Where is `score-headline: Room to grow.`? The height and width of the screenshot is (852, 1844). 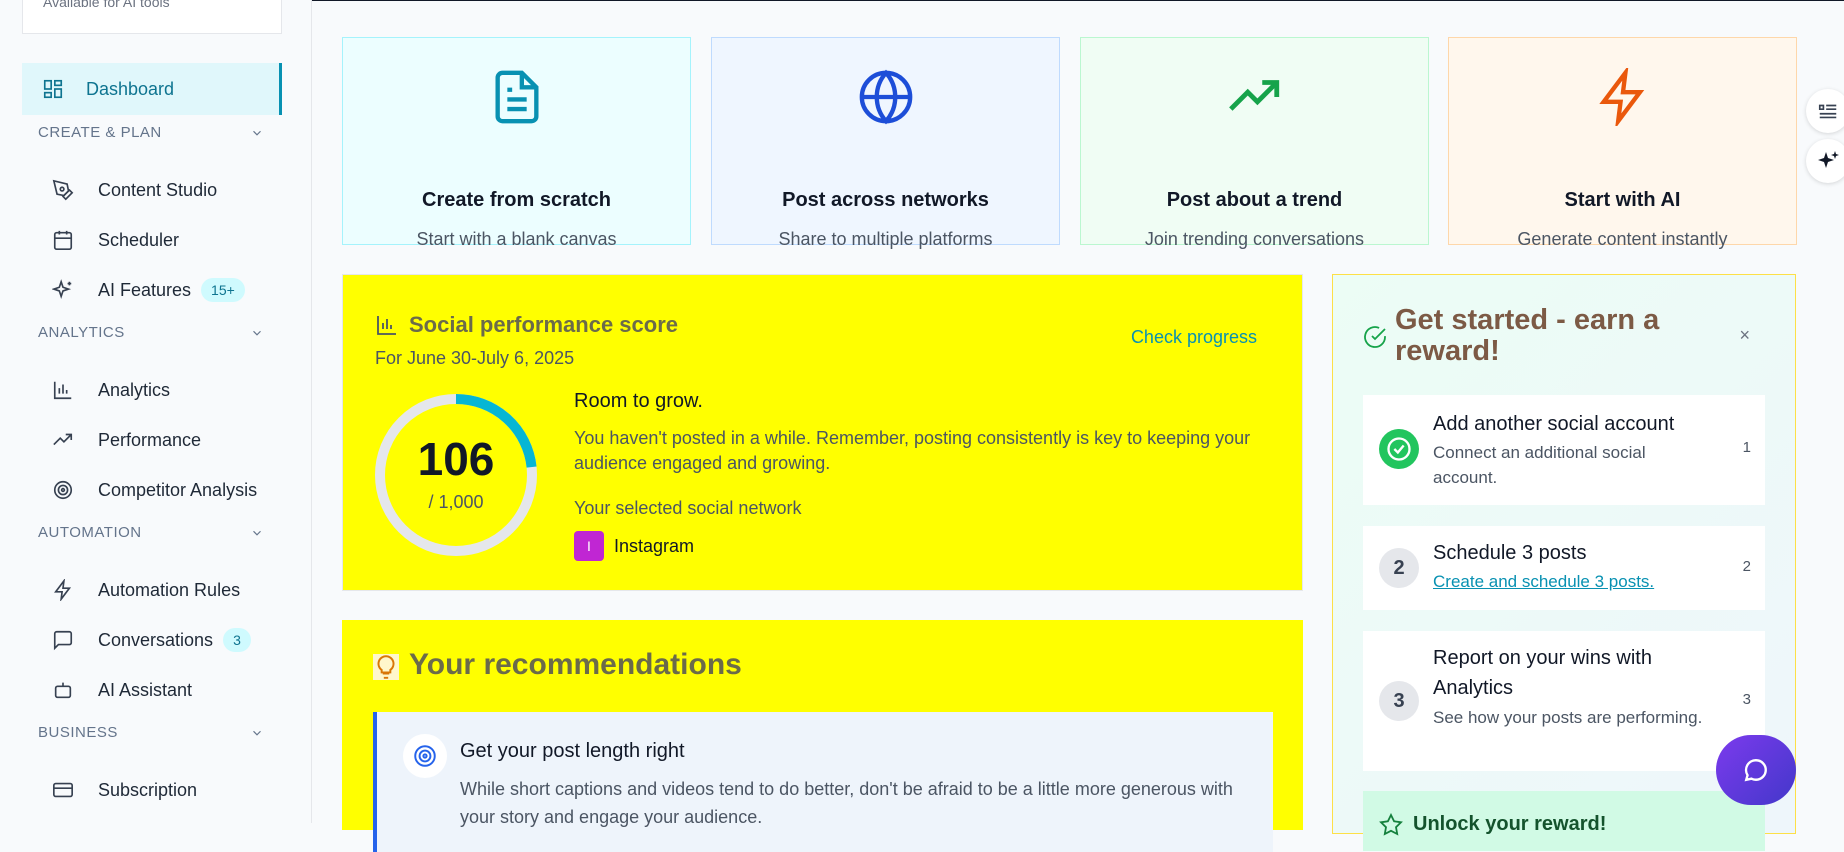
score-headline: Room to grow. is located at coordinates (638, 401).